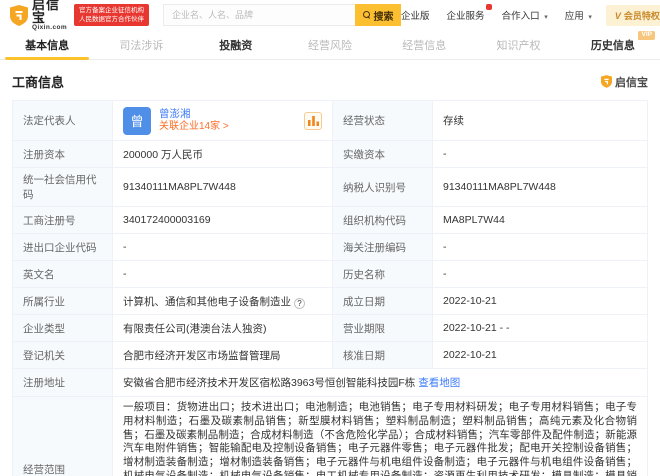 This screenshot has height=476, width=660. I want to click on field-label: 历史名称, so click(382, 274).